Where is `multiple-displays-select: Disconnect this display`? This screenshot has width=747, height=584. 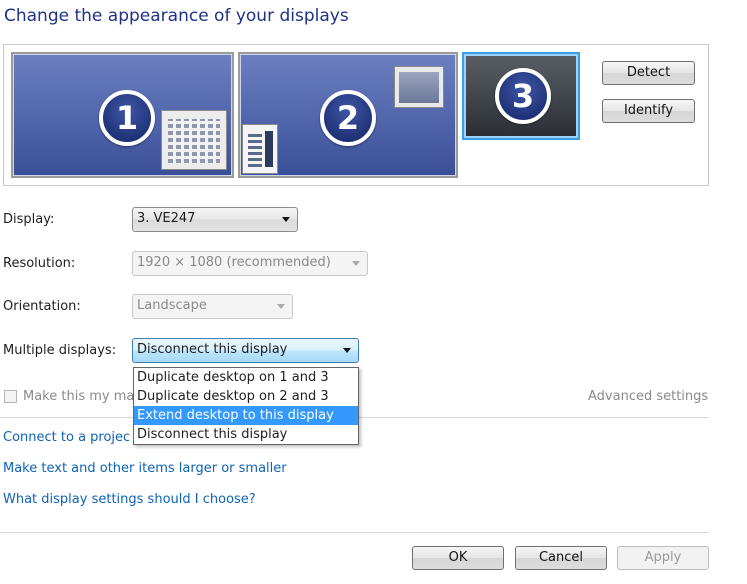 multiple-displays-select: Disconnect this display is located at coordinates (245, 350).